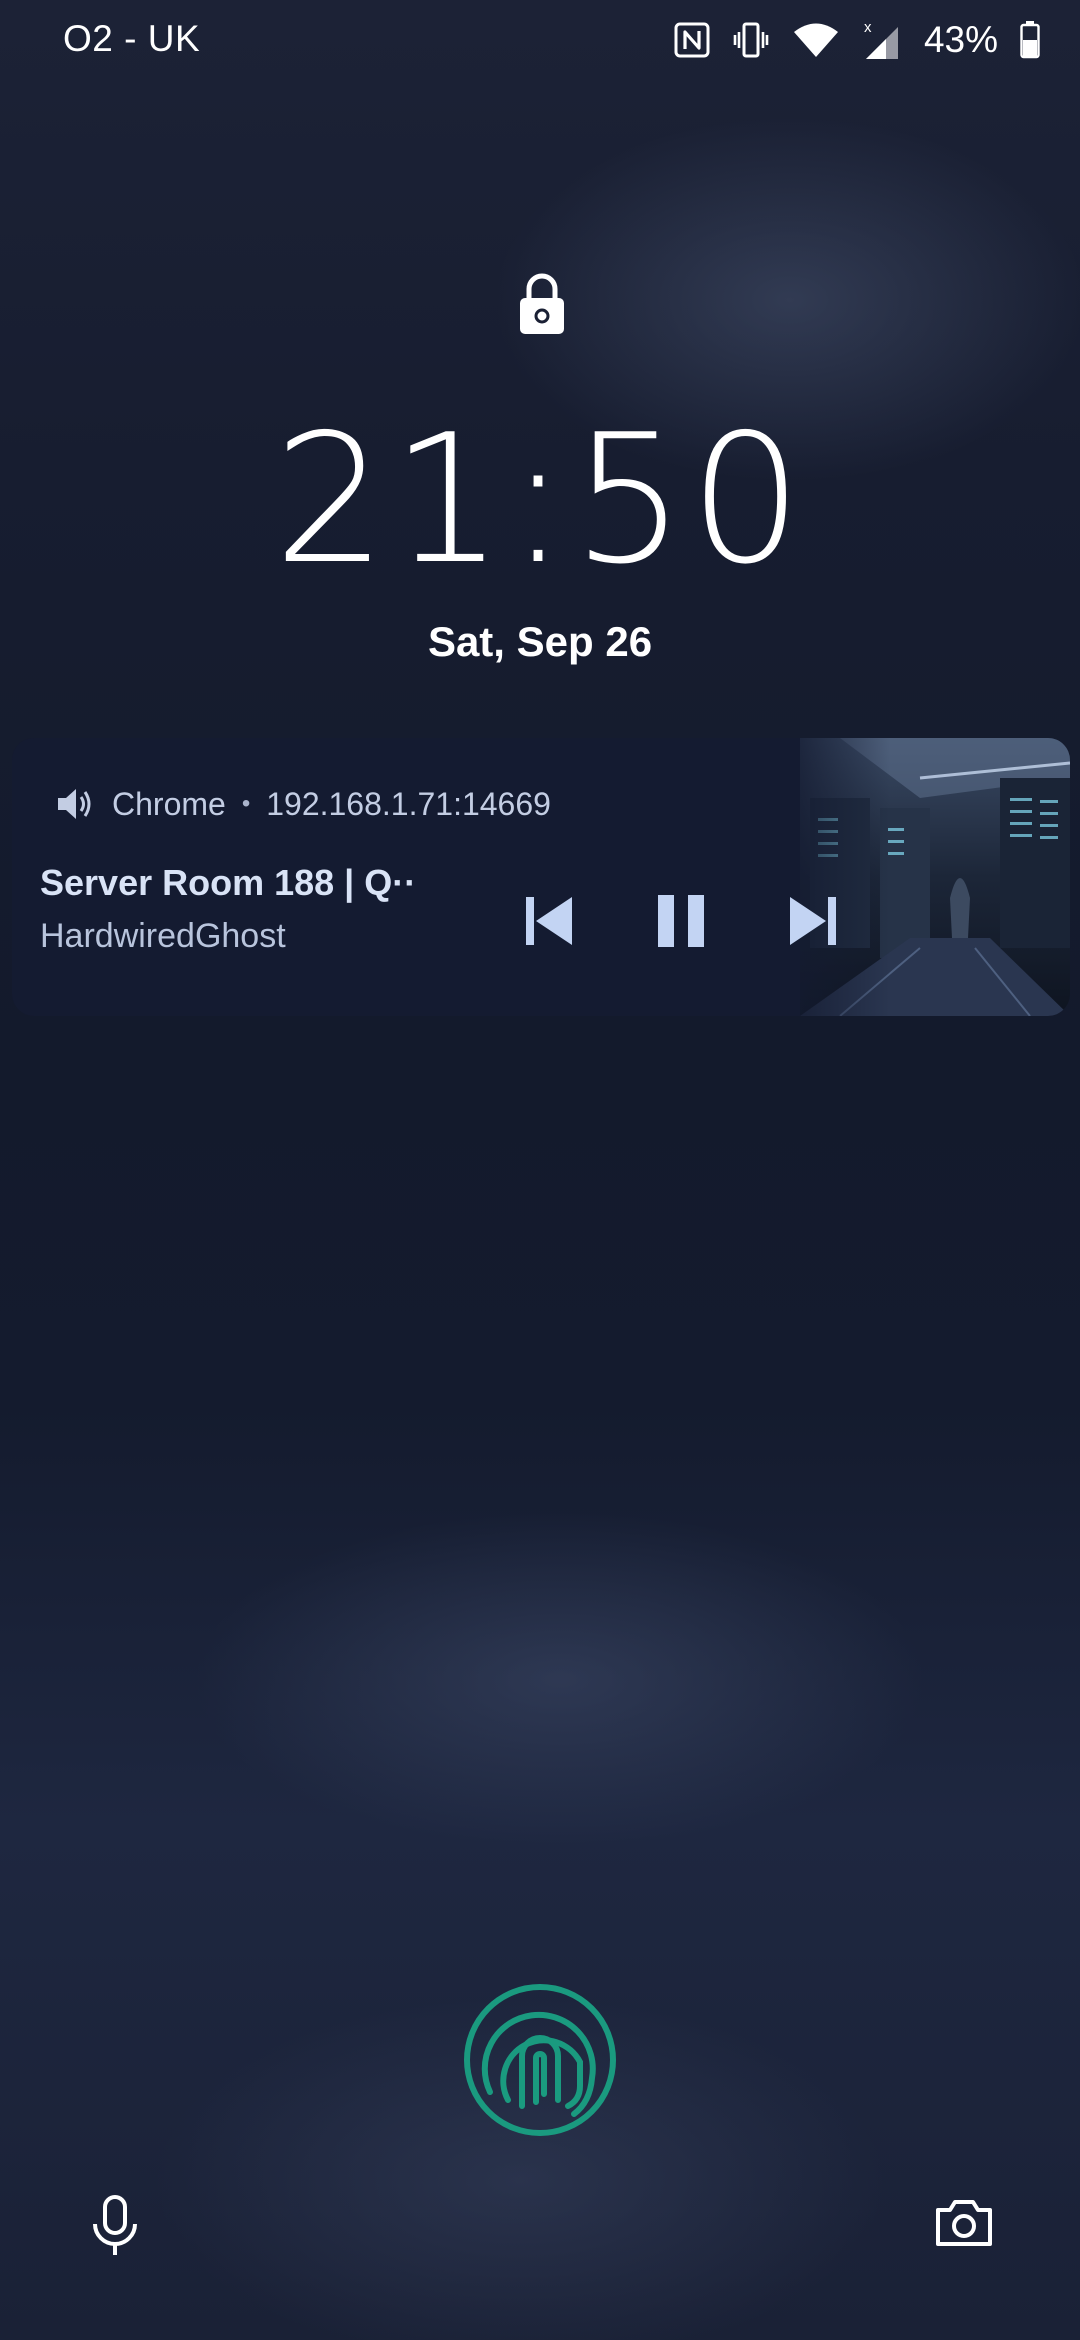  I want to click on album-art-fade, so click(830, 877).